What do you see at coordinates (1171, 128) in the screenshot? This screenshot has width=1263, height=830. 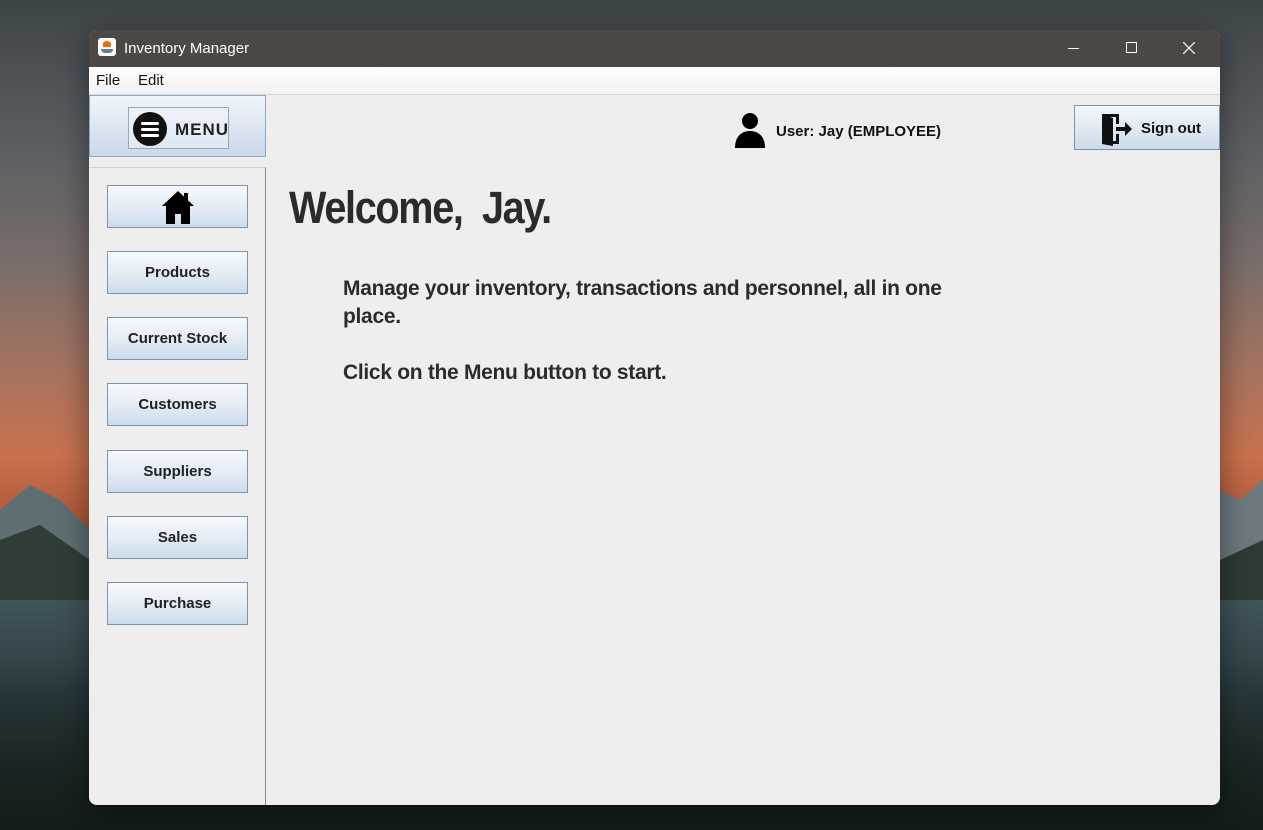 I see `sign-out-label: Sign out` at bounding box center [1171, 128].